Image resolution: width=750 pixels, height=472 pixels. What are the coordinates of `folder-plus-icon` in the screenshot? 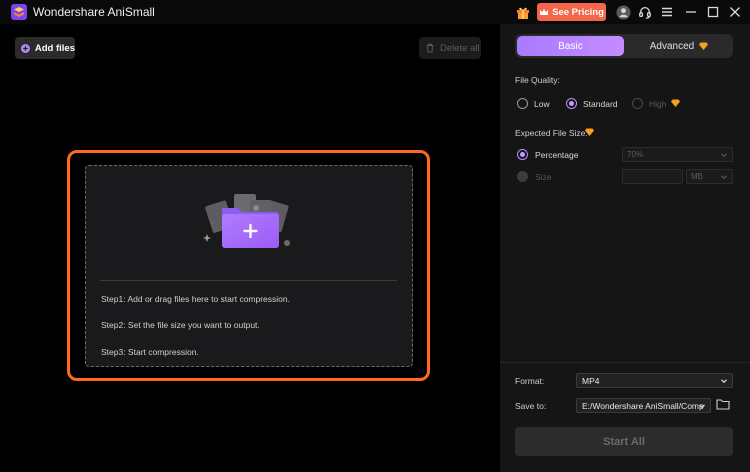 It's located at (248, 221).